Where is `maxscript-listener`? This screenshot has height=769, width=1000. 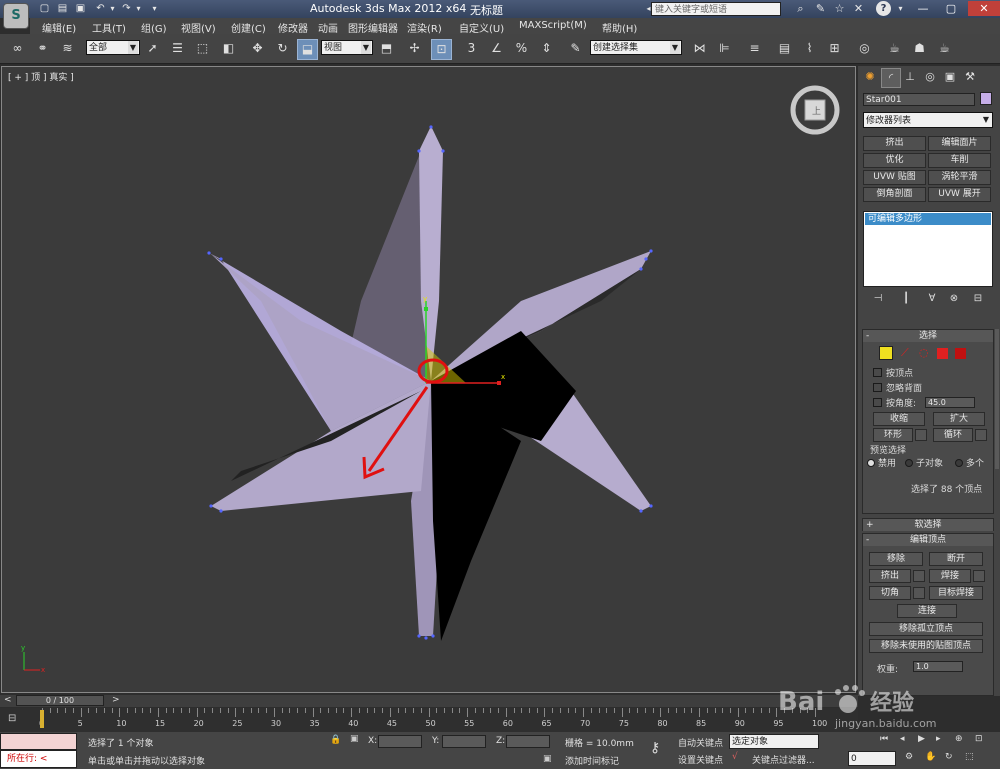 maxscript-listener is located at coordinates (38, 741).